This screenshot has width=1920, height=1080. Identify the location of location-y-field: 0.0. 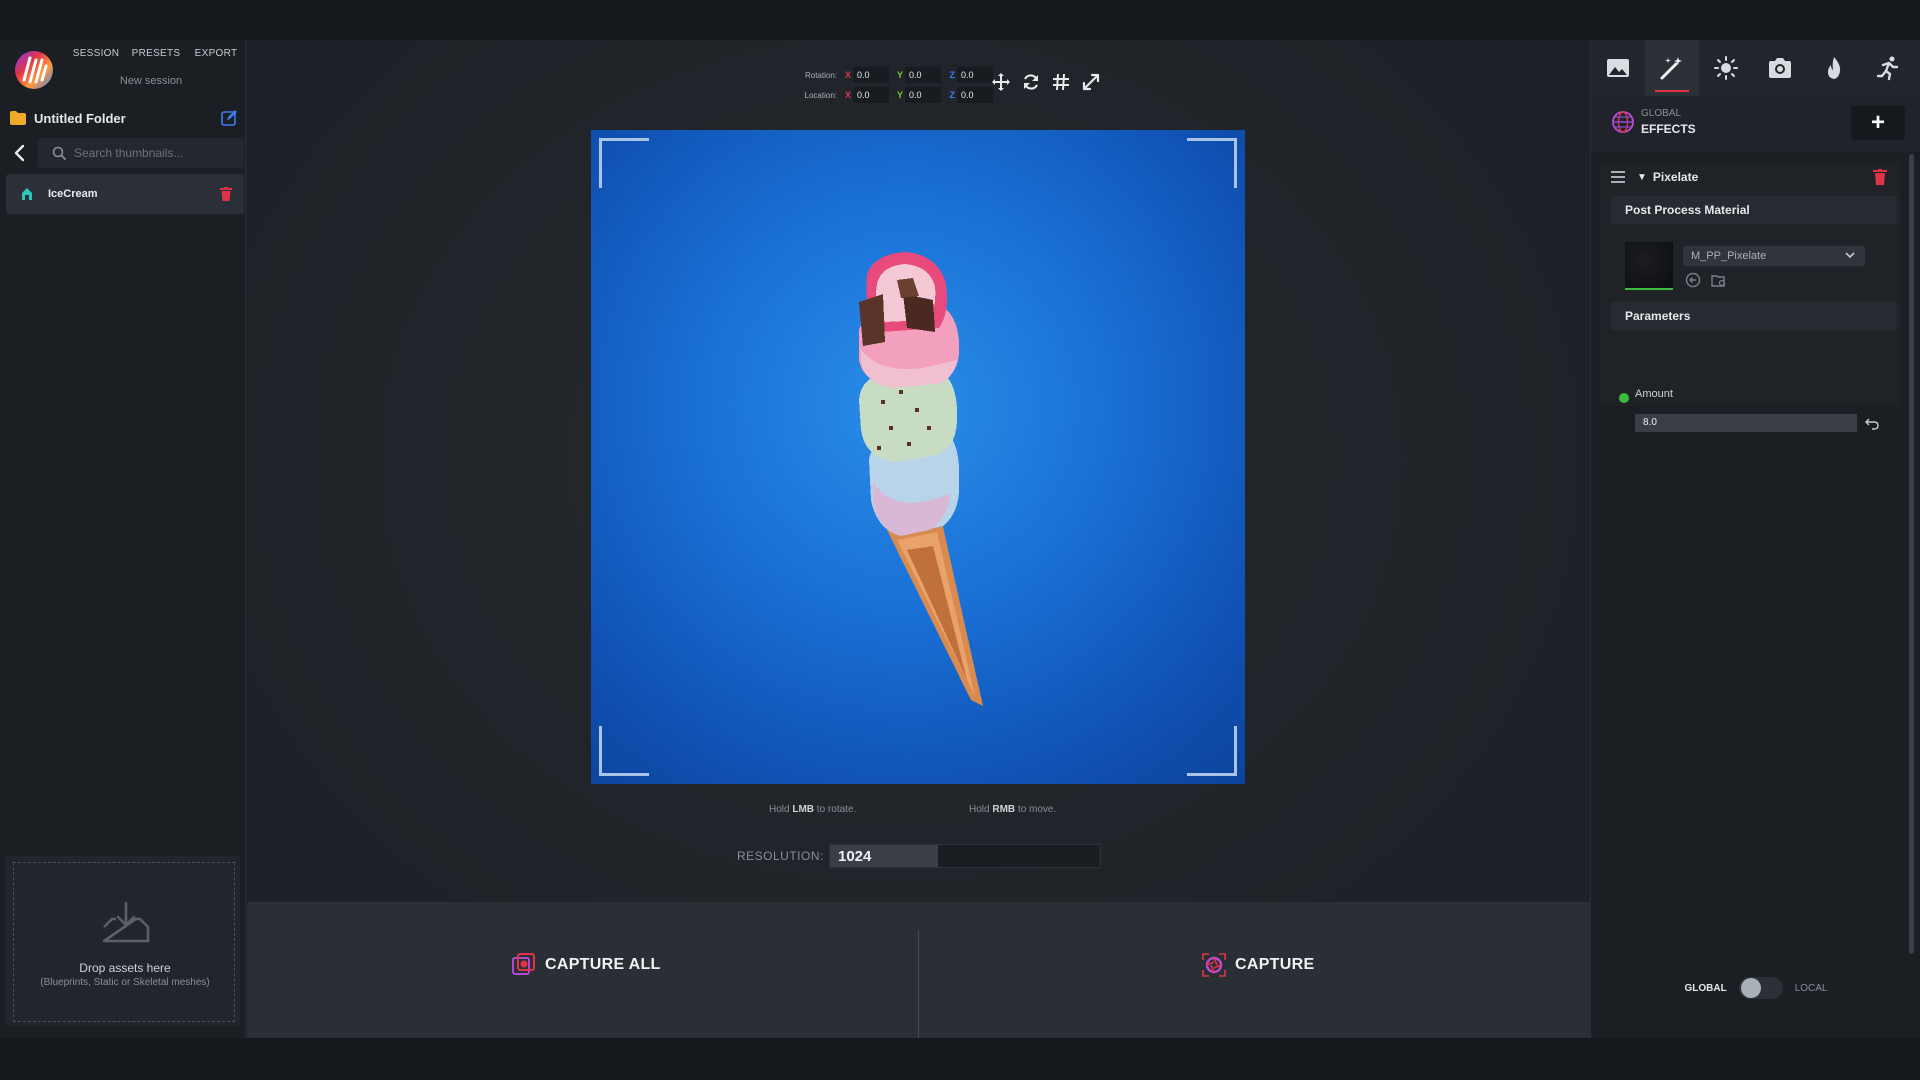
(923, 95).